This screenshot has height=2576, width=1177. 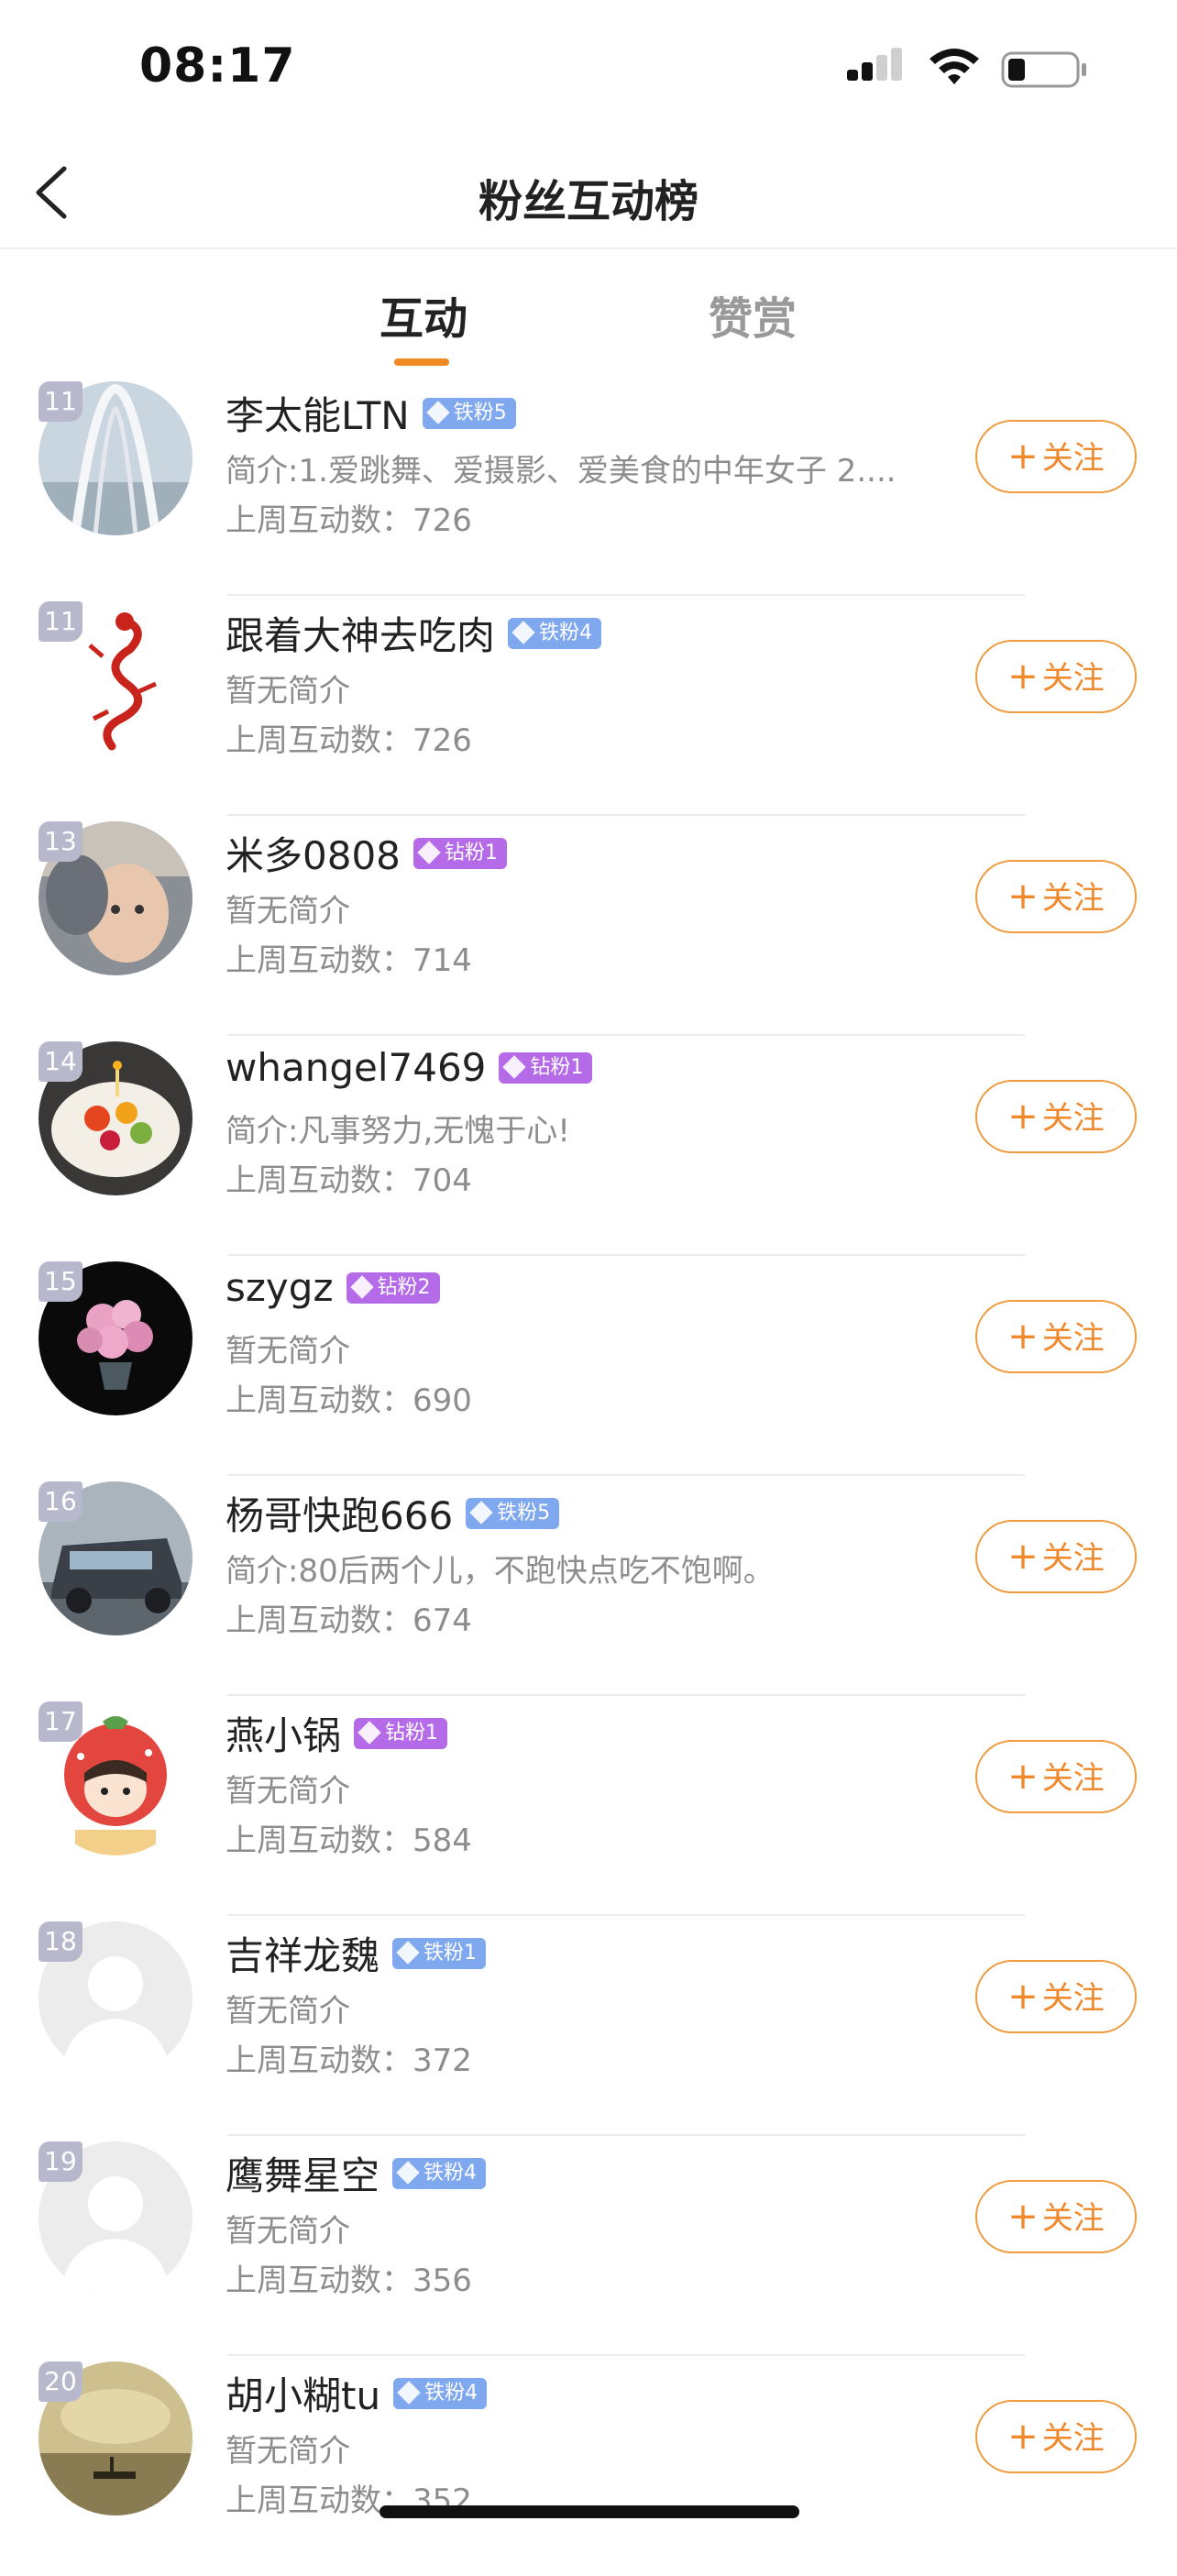 What do you see at coordinates (356, 1067) in the screenshot?
I see `fan-name: whangel7469` at bounding box center [356, 1067].